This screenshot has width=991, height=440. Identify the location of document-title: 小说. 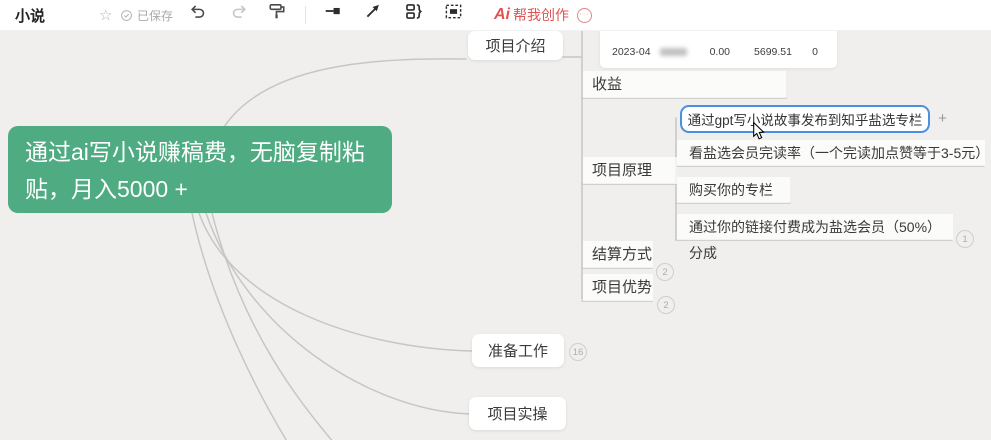
(30, 16).